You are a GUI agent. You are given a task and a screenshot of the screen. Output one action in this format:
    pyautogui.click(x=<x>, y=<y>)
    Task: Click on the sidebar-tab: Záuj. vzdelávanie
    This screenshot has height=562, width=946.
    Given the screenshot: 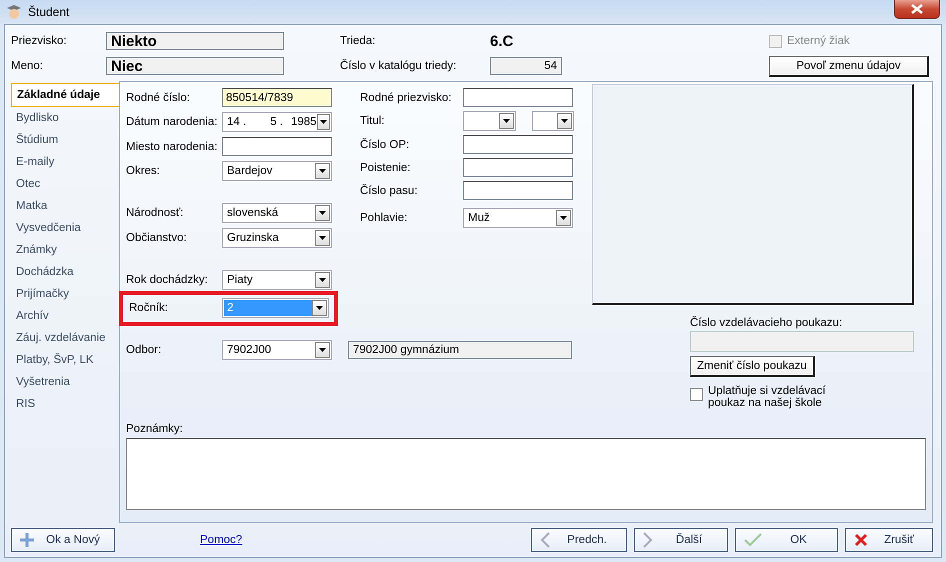 What is the action you would take?
    pyautogui.click(x=65, y=338)
    